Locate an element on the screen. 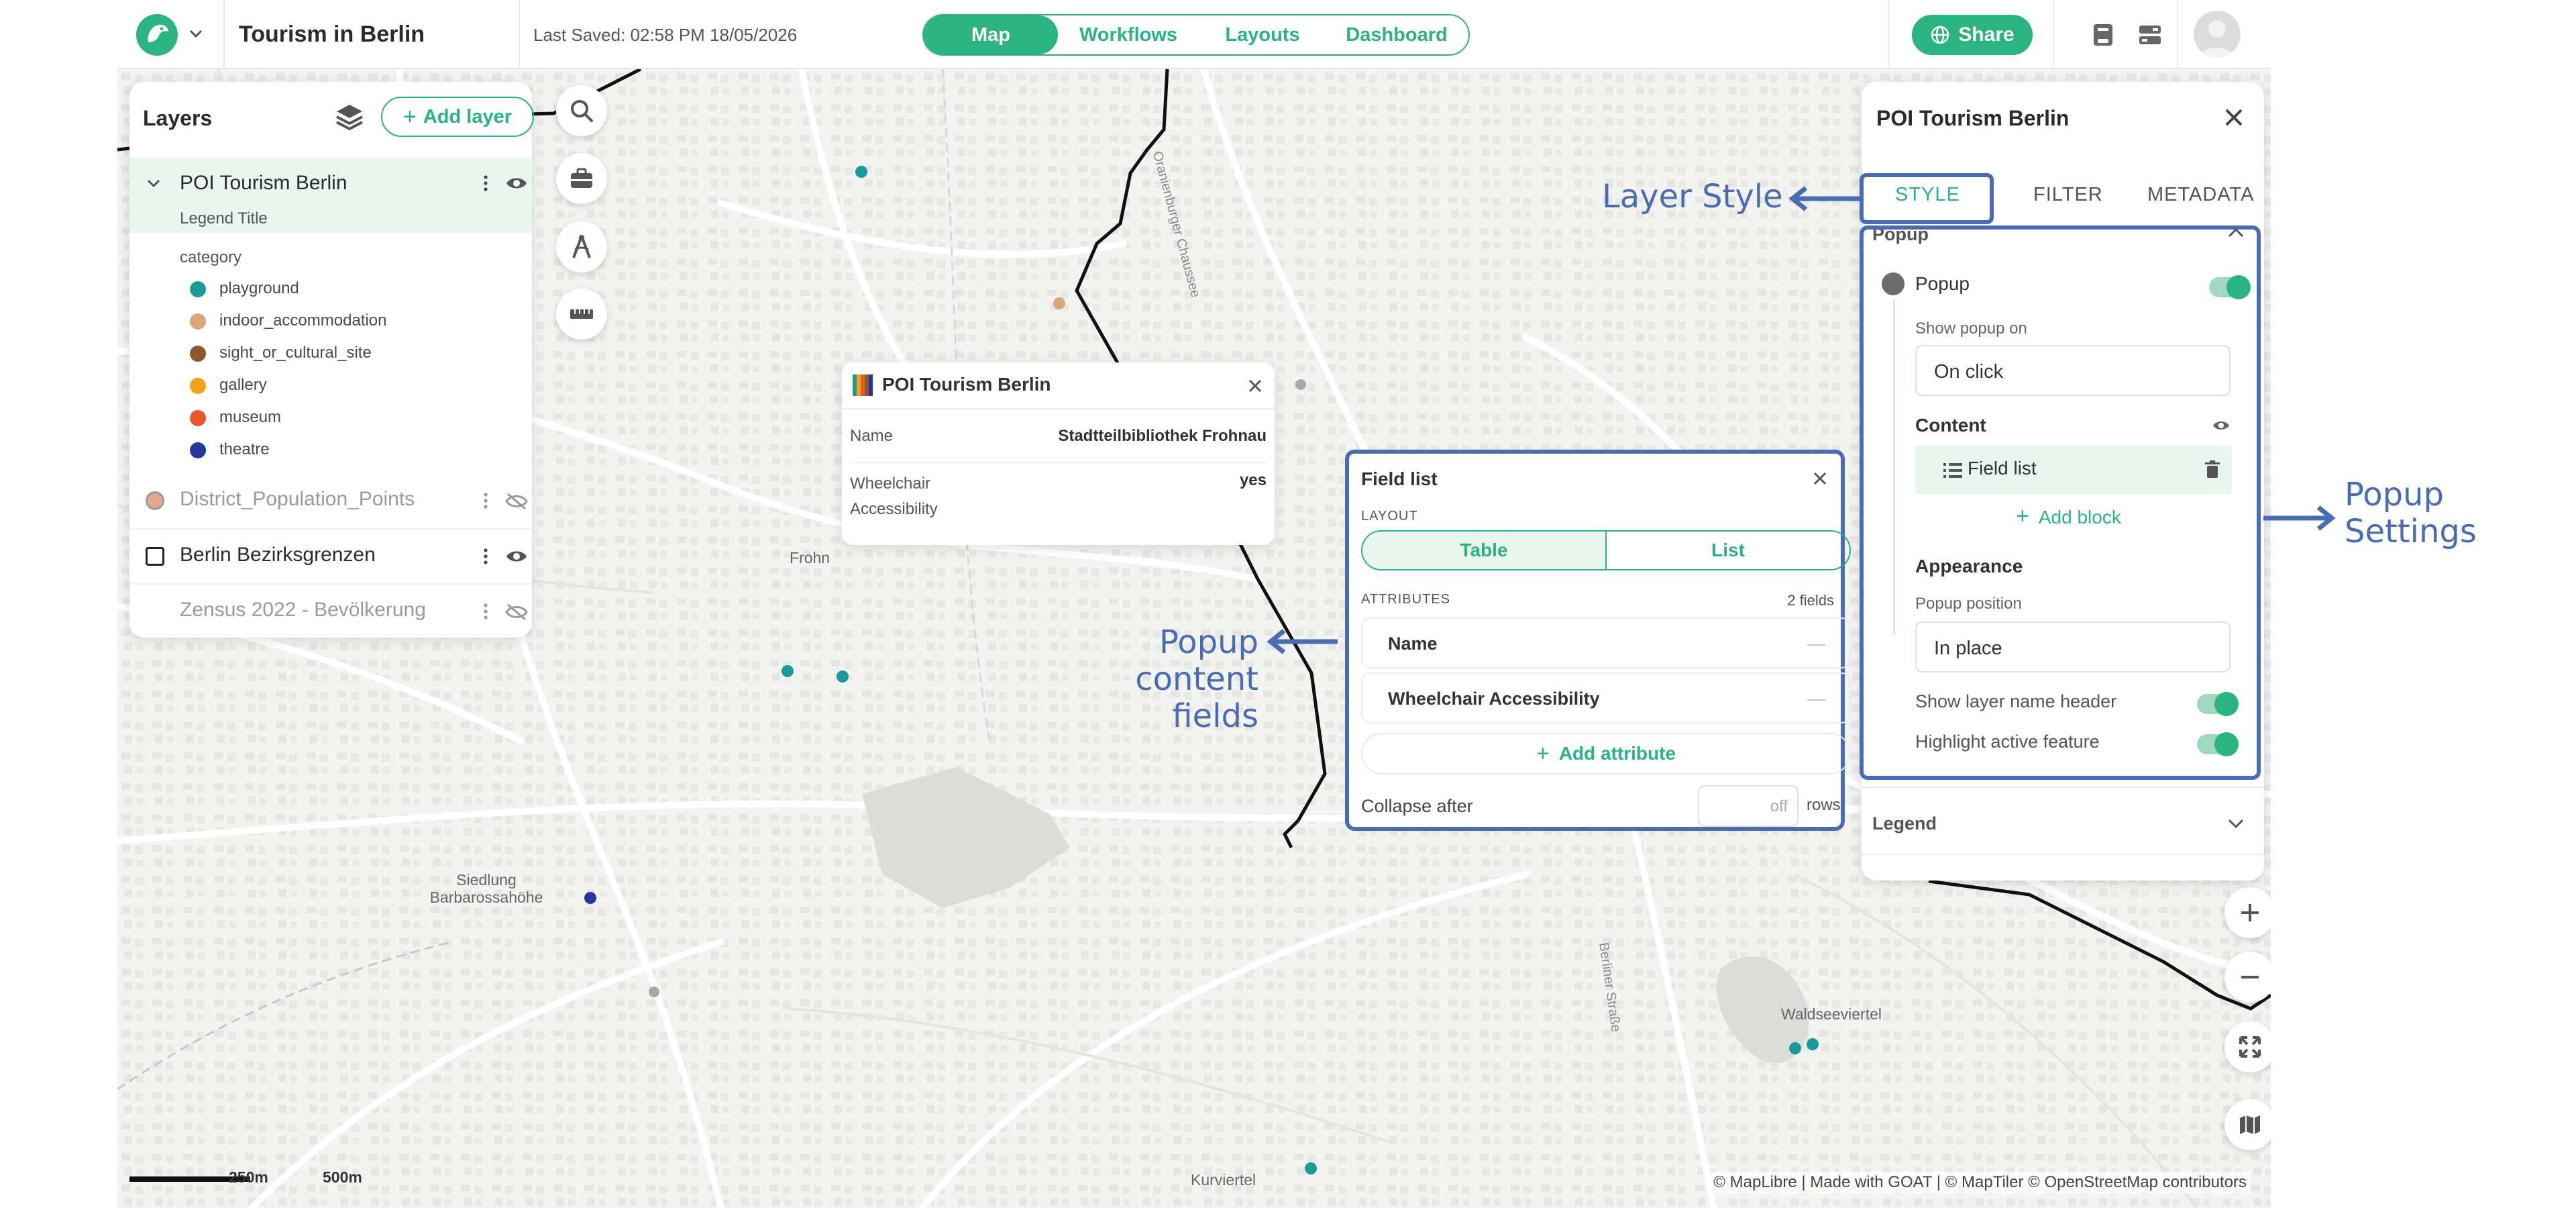 This screenshot has height=1208, width=2576. toolbox-button is located at coordinates (581, 178).